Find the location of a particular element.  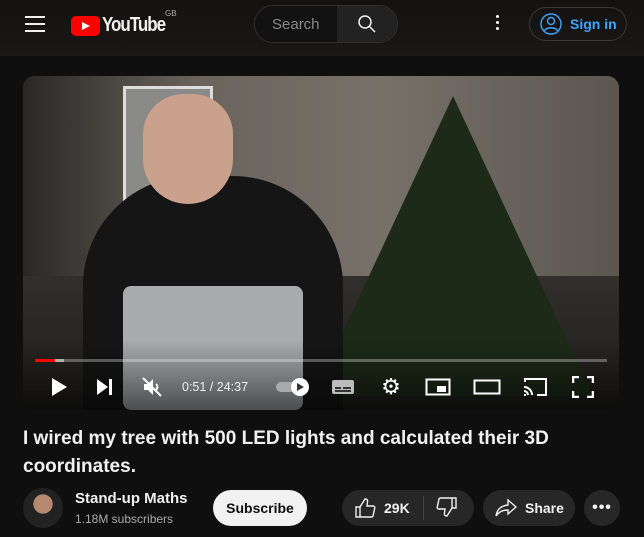

dislike-button is located at coordinates (441, 508).